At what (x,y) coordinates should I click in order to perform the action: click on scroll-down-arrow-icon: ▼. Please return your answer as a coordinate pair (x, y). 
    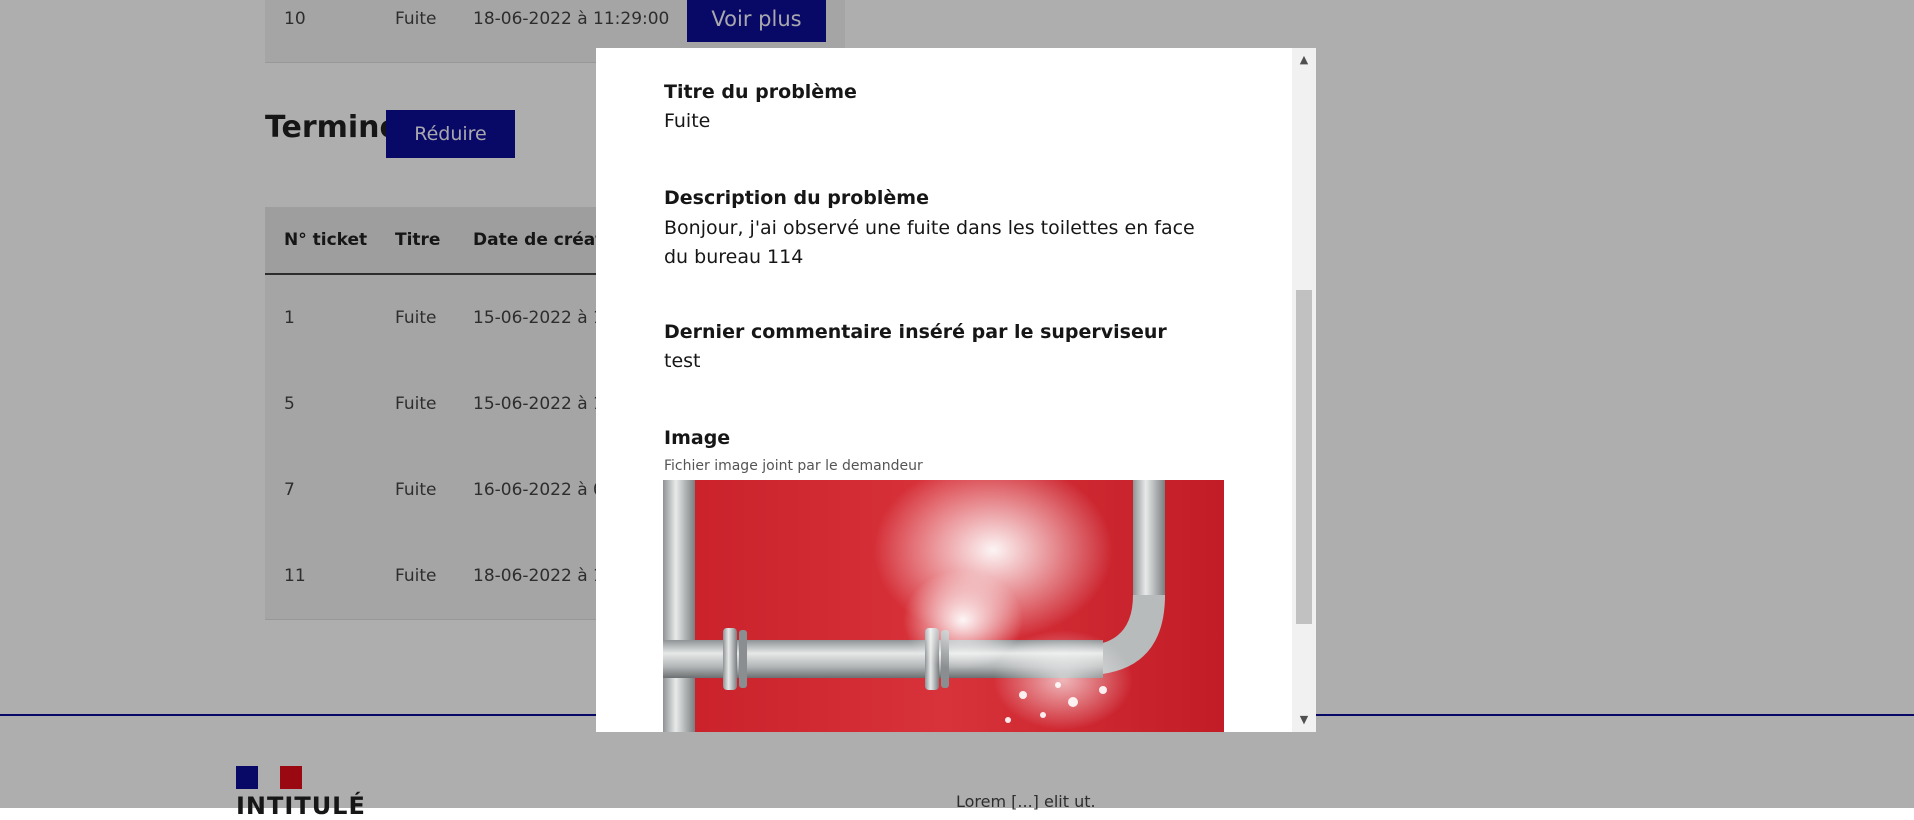
    Looking at the image, I should click on (1304, 720).